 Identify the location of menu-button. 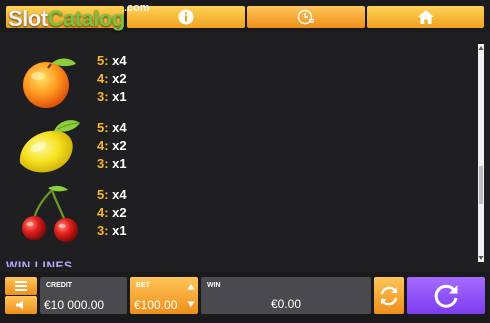
(21, 286).